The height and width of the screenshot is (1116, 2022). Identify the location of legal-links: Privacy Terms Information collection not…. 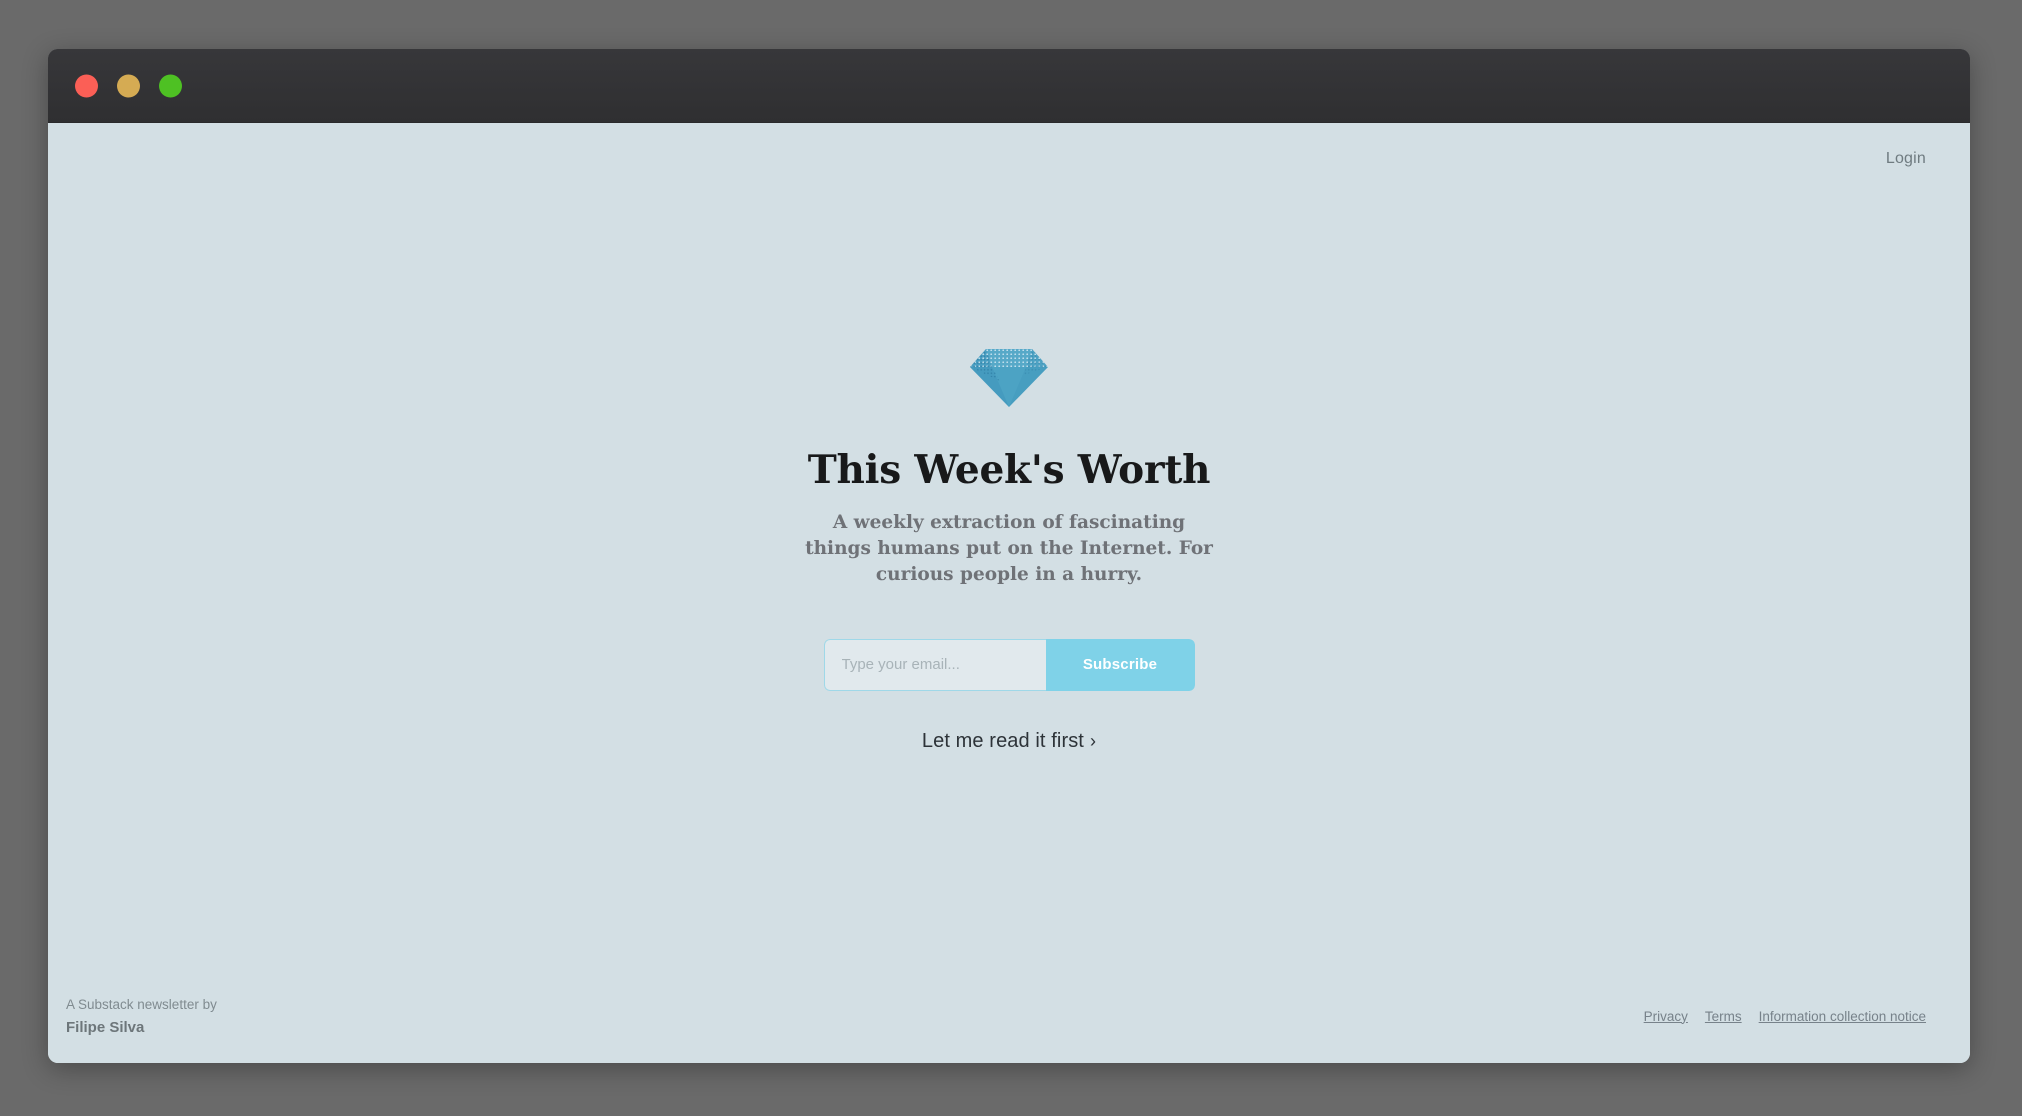
(1785, 1017).